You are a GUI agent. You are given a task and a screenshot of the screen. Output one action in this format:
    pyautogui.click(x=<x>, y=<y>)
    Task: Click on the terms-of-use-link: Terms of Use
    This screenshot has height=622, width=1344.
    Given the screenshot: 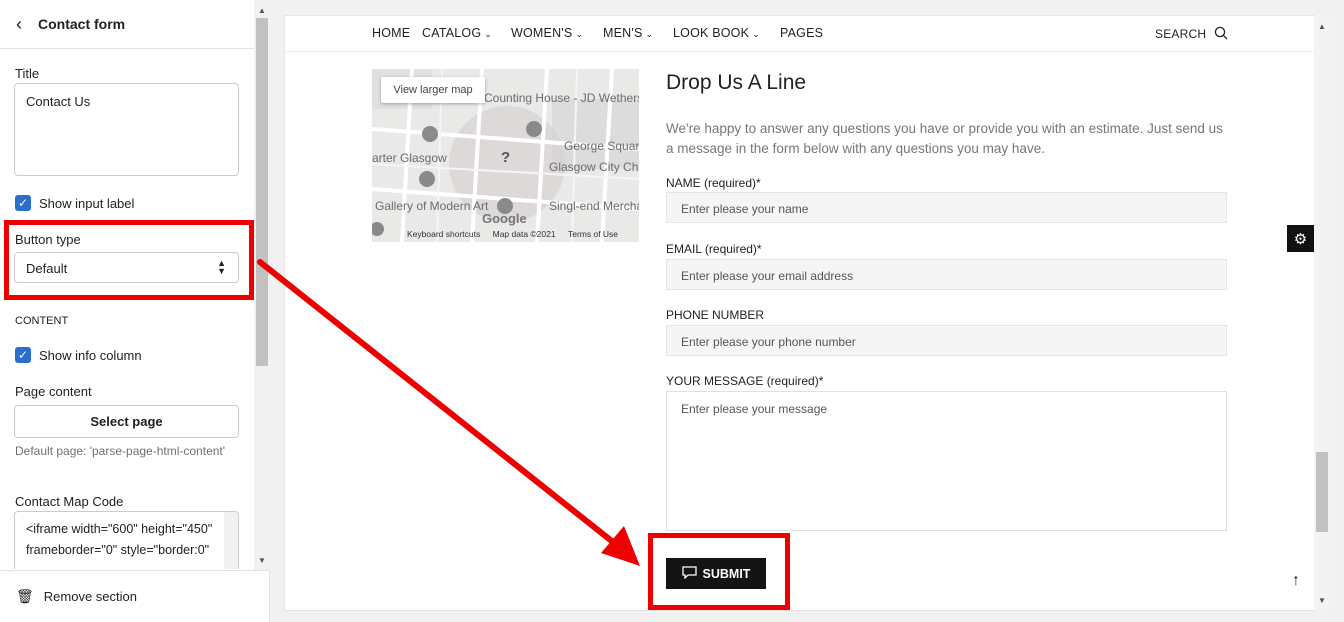 What is the action you would take?
    pyautogui.click(x=593, y=234)
    